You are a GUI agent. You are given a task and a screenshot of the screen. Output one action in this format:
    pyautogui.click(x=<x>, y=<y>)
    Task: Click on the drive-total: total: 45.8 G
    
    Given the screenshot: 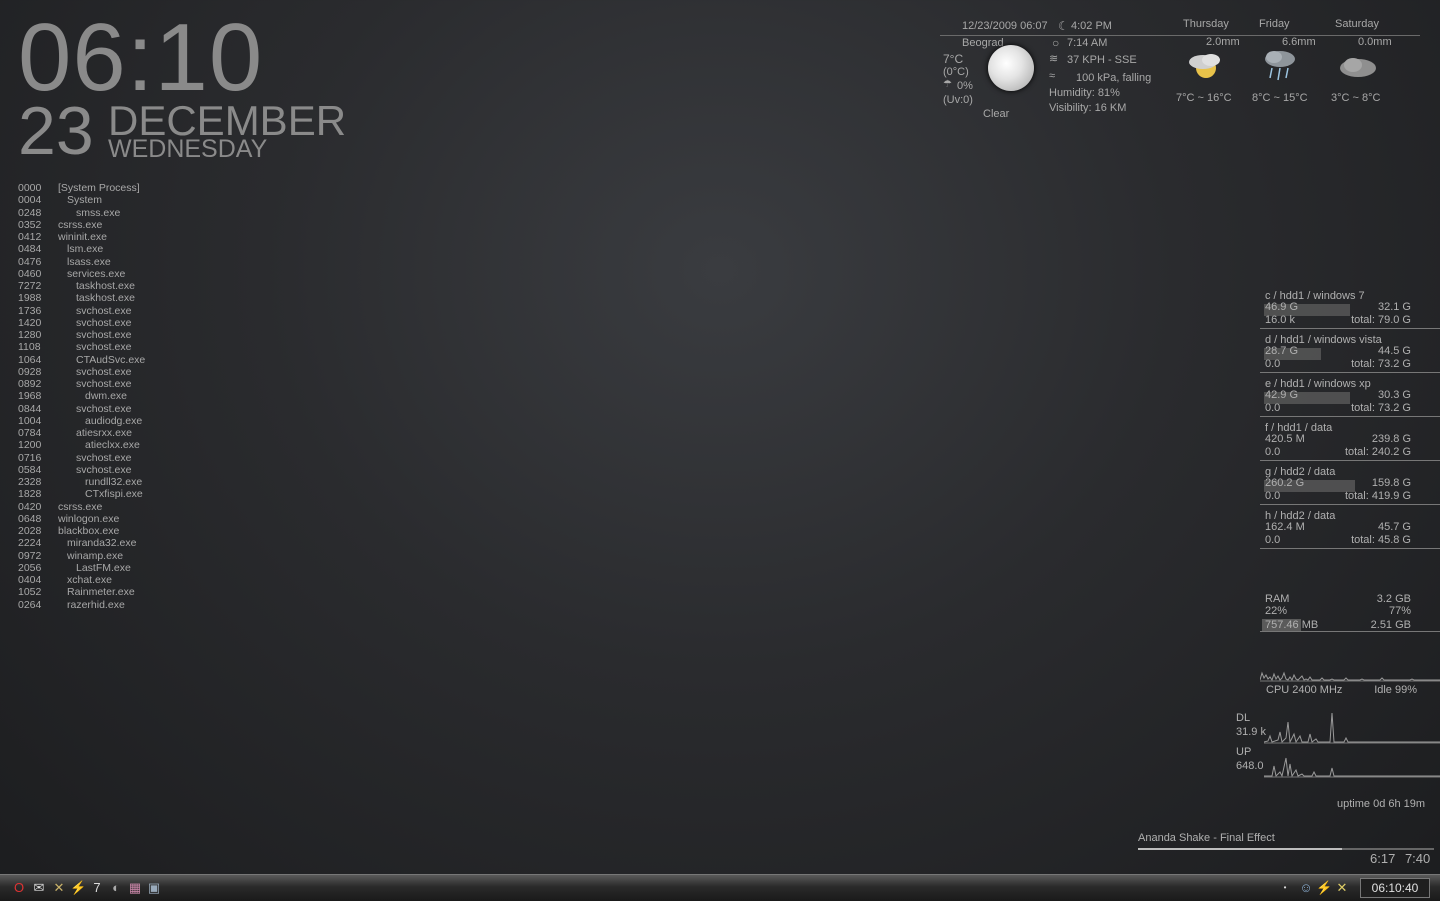 What is the action you would take?
    pyautogui.click(x=1381, y=540)
    